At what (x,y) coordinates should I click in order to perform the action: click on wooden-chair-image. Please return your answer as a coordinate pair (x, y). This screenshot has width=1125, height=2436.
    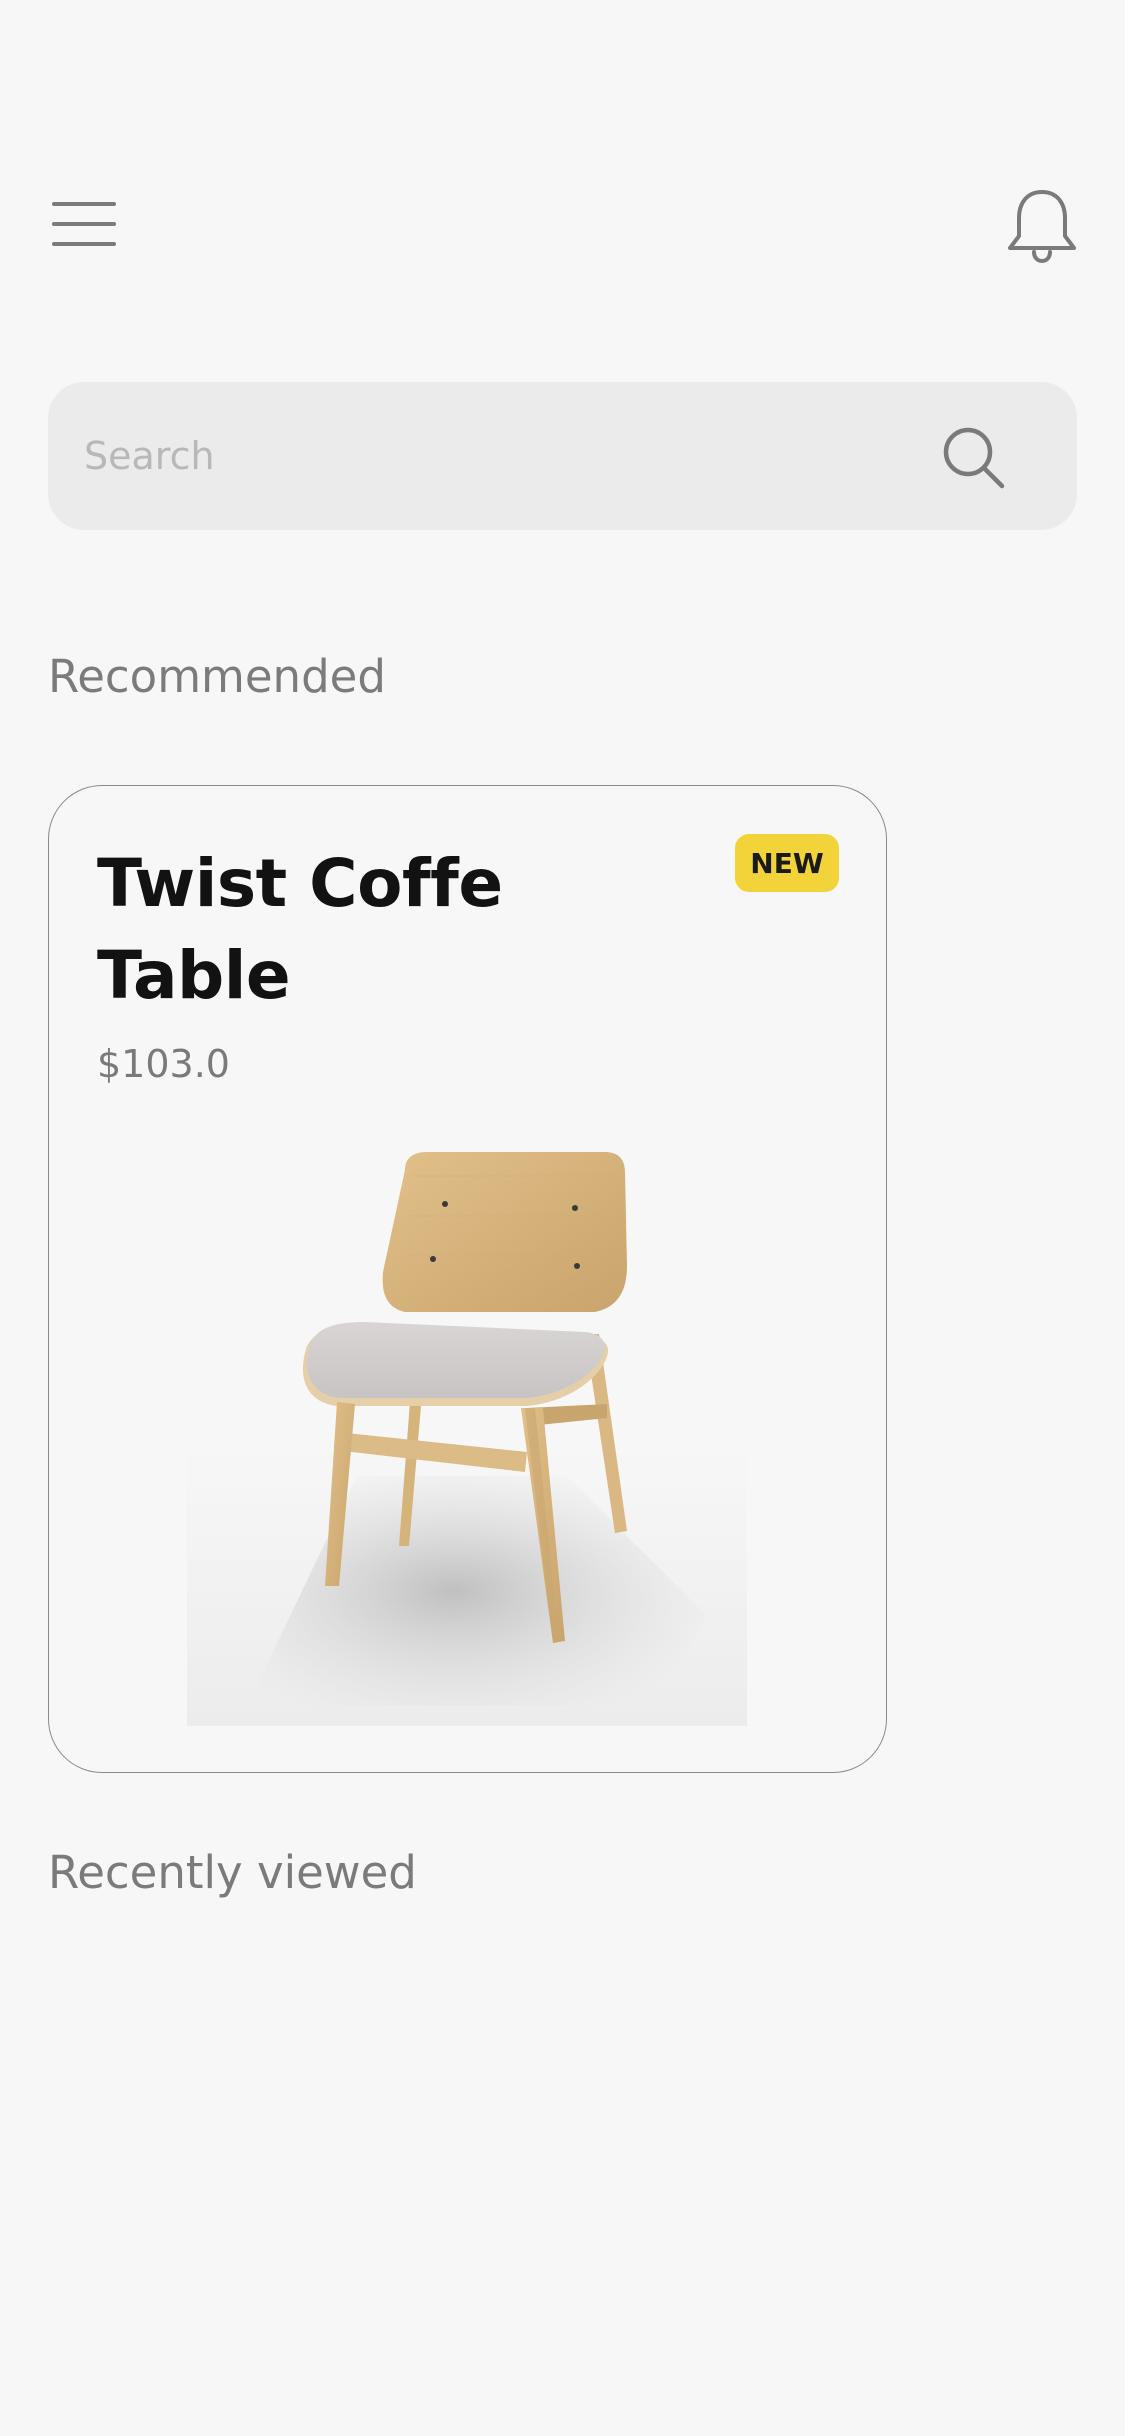
    Looking at the image, I should click on (467, 1439).